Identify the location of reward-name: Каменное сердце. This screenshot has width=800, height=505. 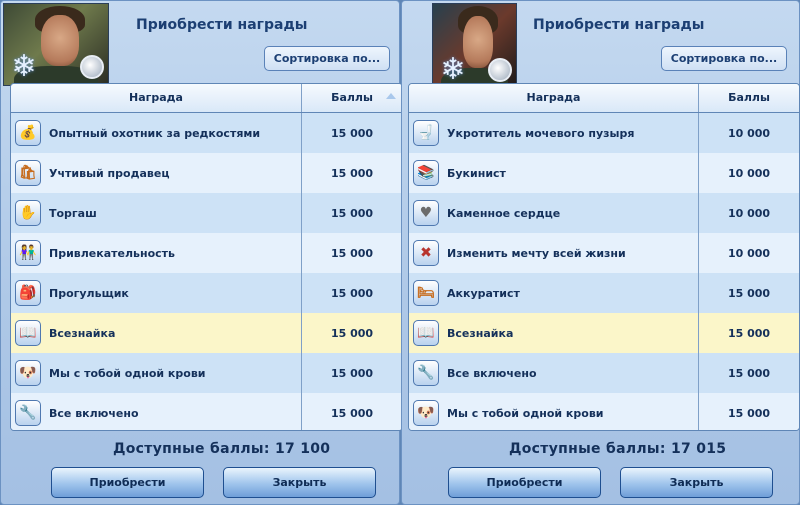
(504, 213).